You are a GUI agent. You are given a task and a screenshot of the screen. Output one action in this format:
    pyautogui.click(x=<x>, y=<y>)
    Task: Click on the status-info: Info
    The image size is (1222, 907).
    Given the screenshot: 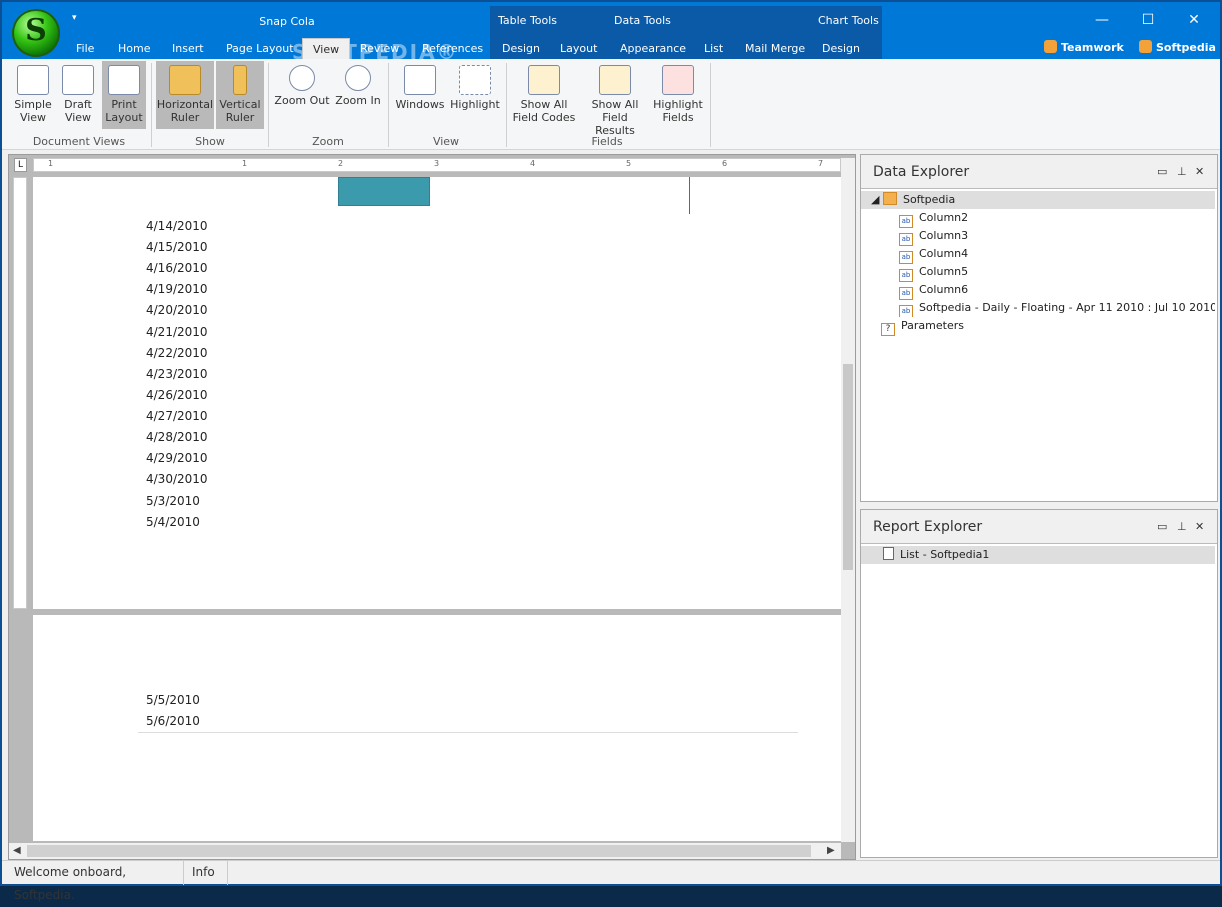 What is the action you would take?
    pyautogui.click(x=207, y=873)
    